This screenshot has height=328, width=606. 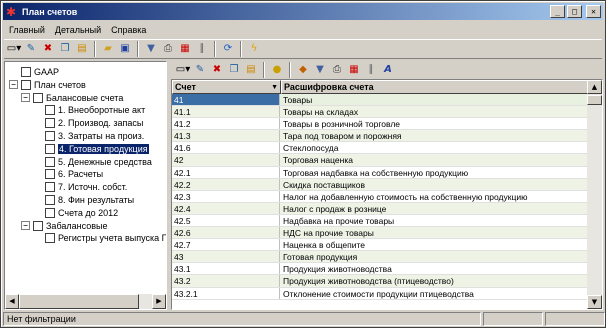 I want to click on tree-node: 3. Затраты на произ., so click(x=88, y=136).